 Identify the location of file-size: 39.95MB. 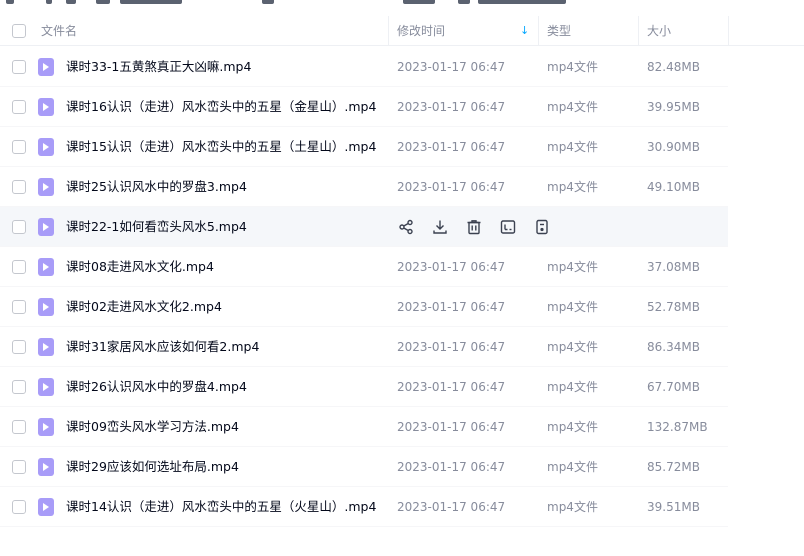
(673, 107).